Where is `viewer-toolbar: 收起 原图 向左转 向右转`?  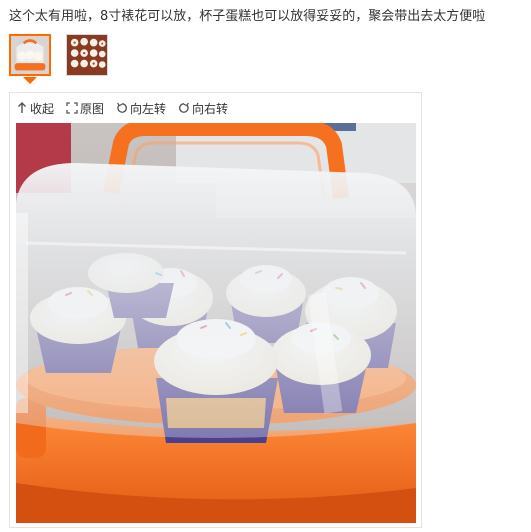
viewer-toolbar: 收起 原图 向左转 向右转 is located at coordinates (128, 108).